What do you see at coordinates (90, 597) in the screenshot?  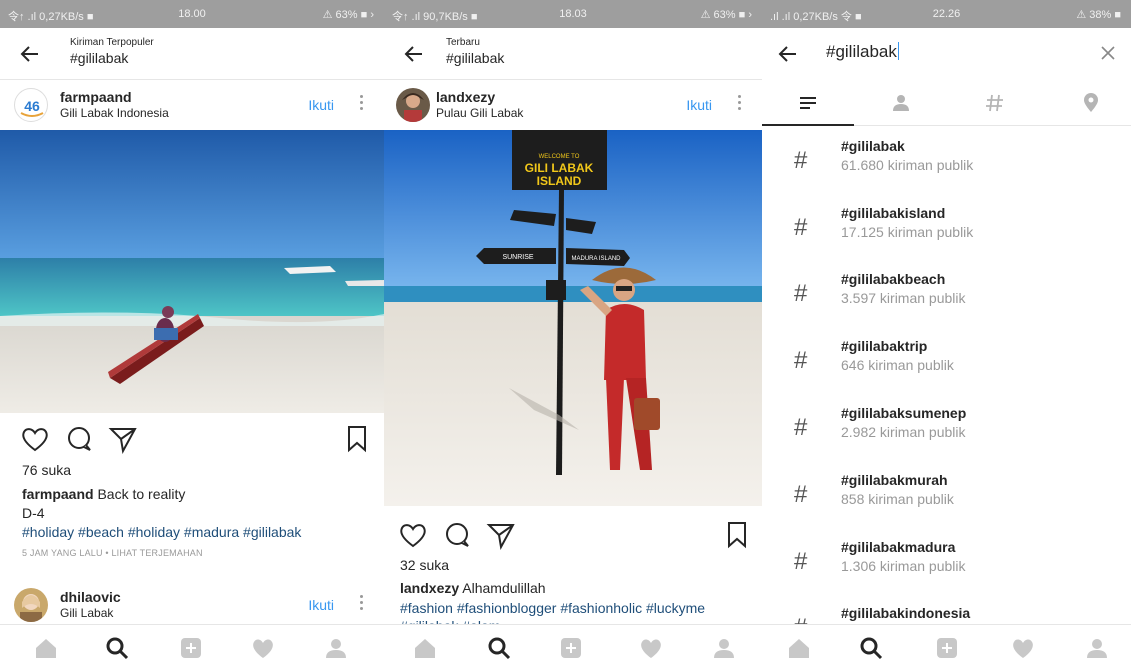 I see `post-username: dhilaovic` at bounding box center [90, 597].